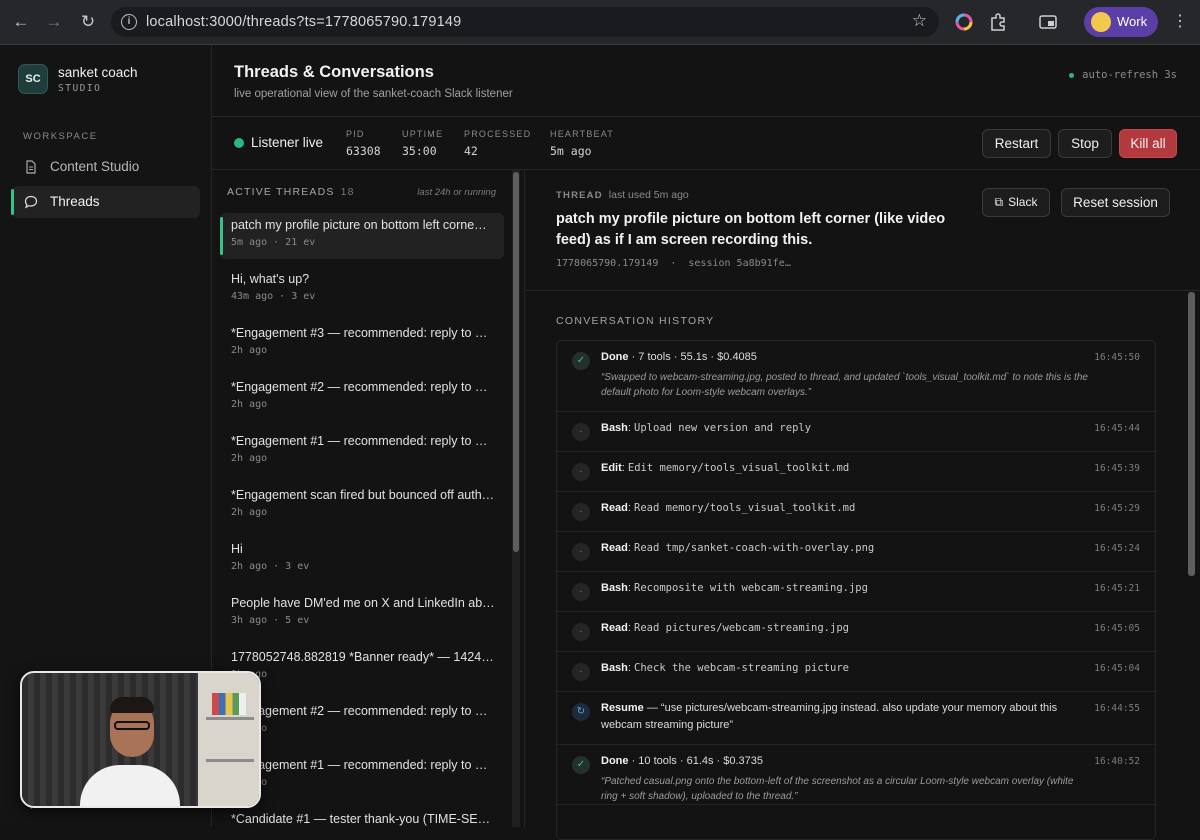  Describe the element at coordinates (239, 143) in the screenshot. I see `live-status-dot` at that location.